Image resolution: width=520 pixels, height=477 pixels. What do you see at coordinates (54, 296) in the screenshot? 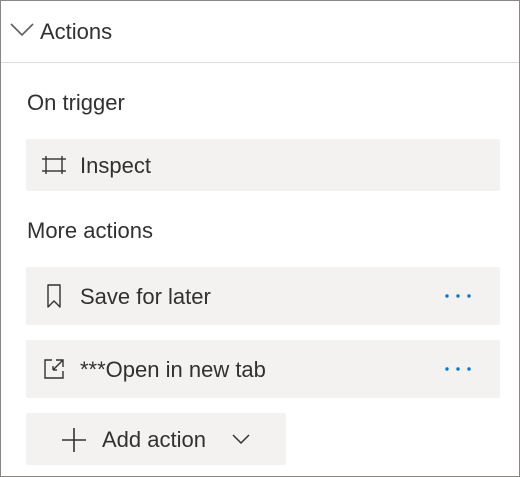
I see `bookmark-icon` at bounding box center [54, 296].